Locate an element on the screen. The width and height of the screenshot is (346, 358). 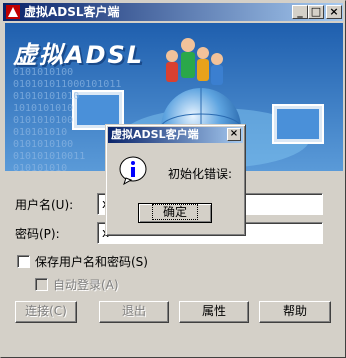
window-title: 虚拟ADSL客户端 is located at coordinates (72, 12).